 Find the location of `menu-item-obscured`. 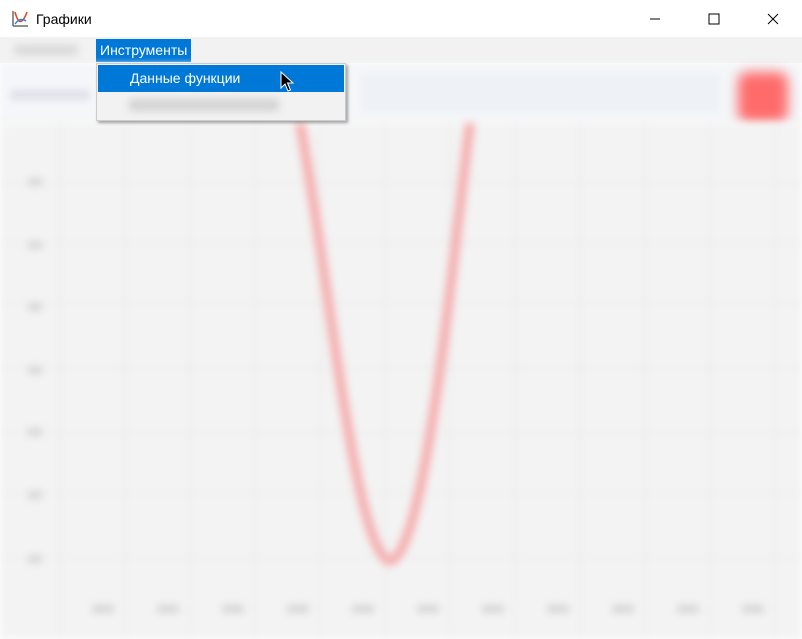

menu-item-obscured is located at coordinates (46, 50).